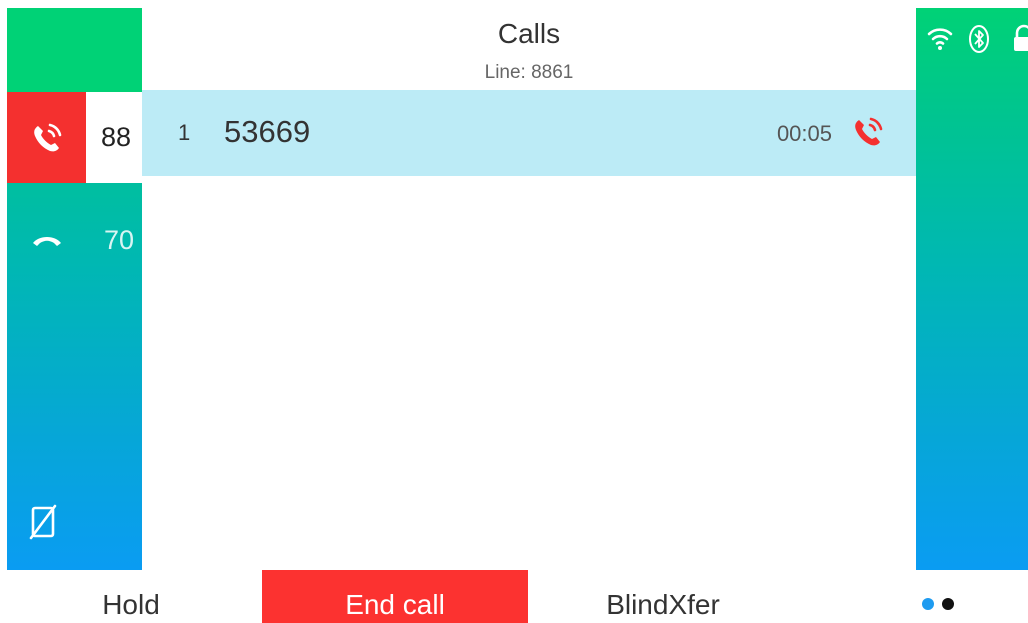 This screenshot has height=623, width=1028. Describe the element at coordinates (940, 605) in the screenshot. I see `page-indicator` at that location.